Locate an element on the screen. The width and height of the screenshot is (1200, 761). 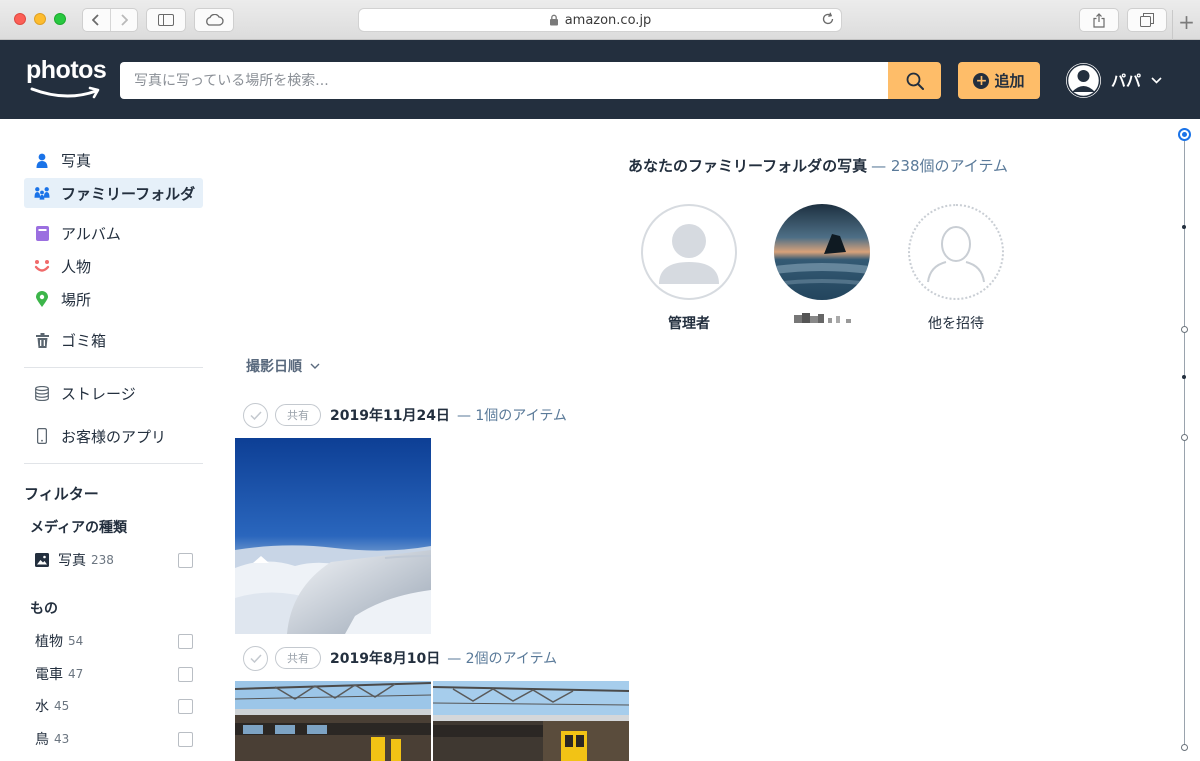
timeline-handle is located at coordinates (1184, 134).